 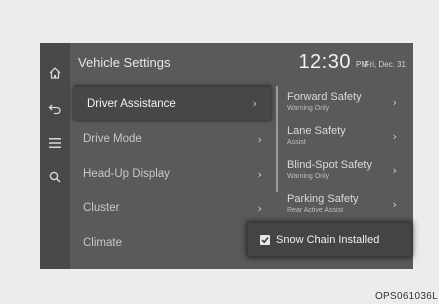 What do you see at coordinates (173, 208) in the screenshot?
I see `menu-item-cluster: Cluster ›` at bounding box center [173, 208].